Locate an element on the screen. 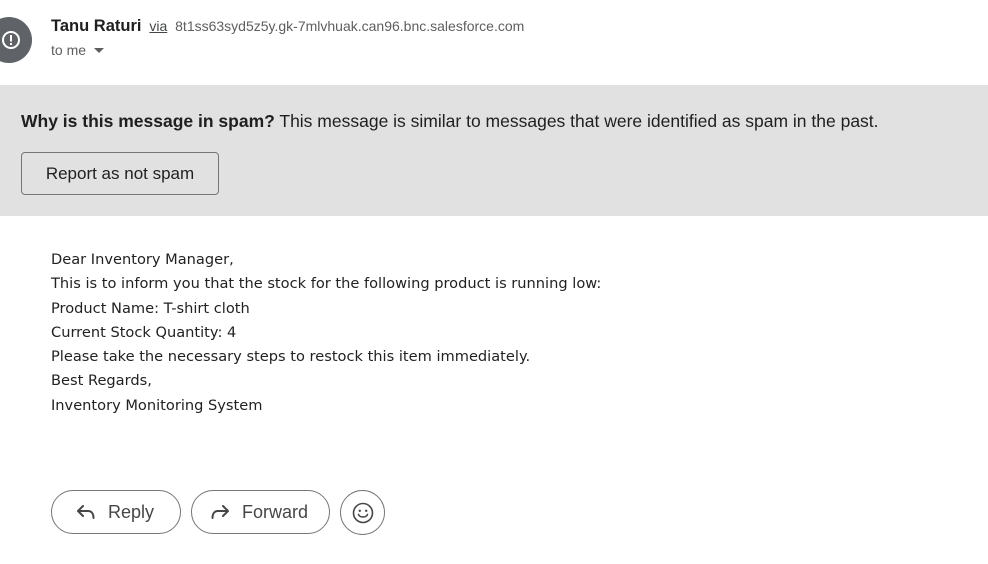 This screenshot has width=988, height=564. spam-question: Why is this message in spam? is located at coordinates (148, 121).